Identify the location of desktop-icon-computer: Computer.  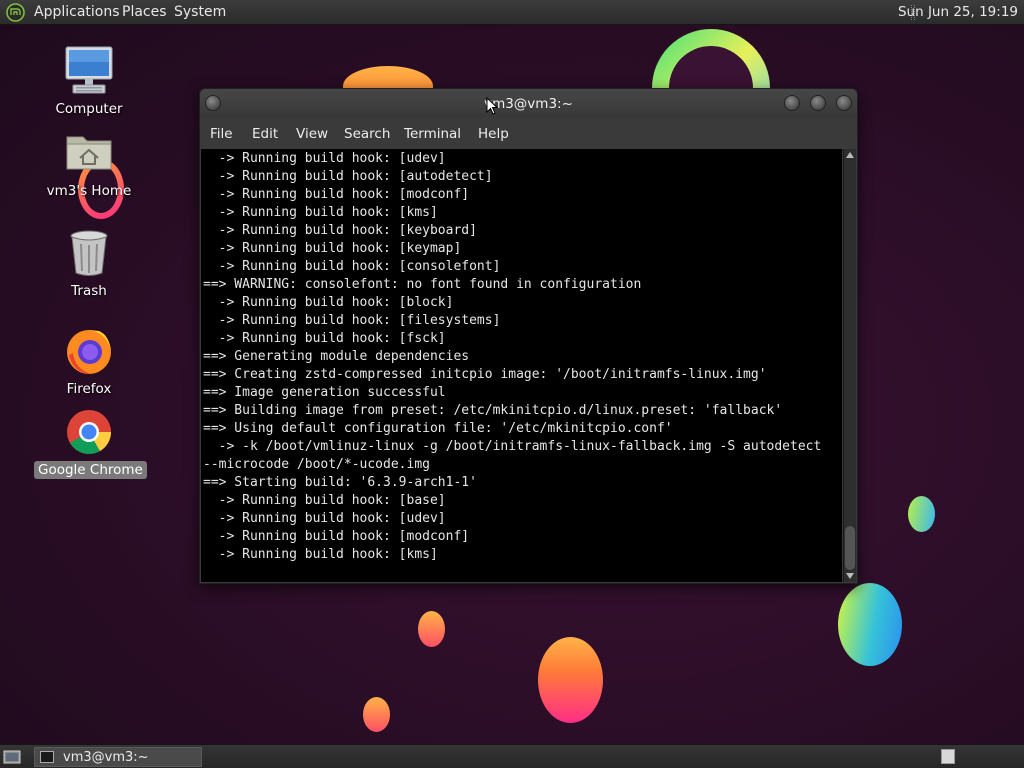
(89, 81).